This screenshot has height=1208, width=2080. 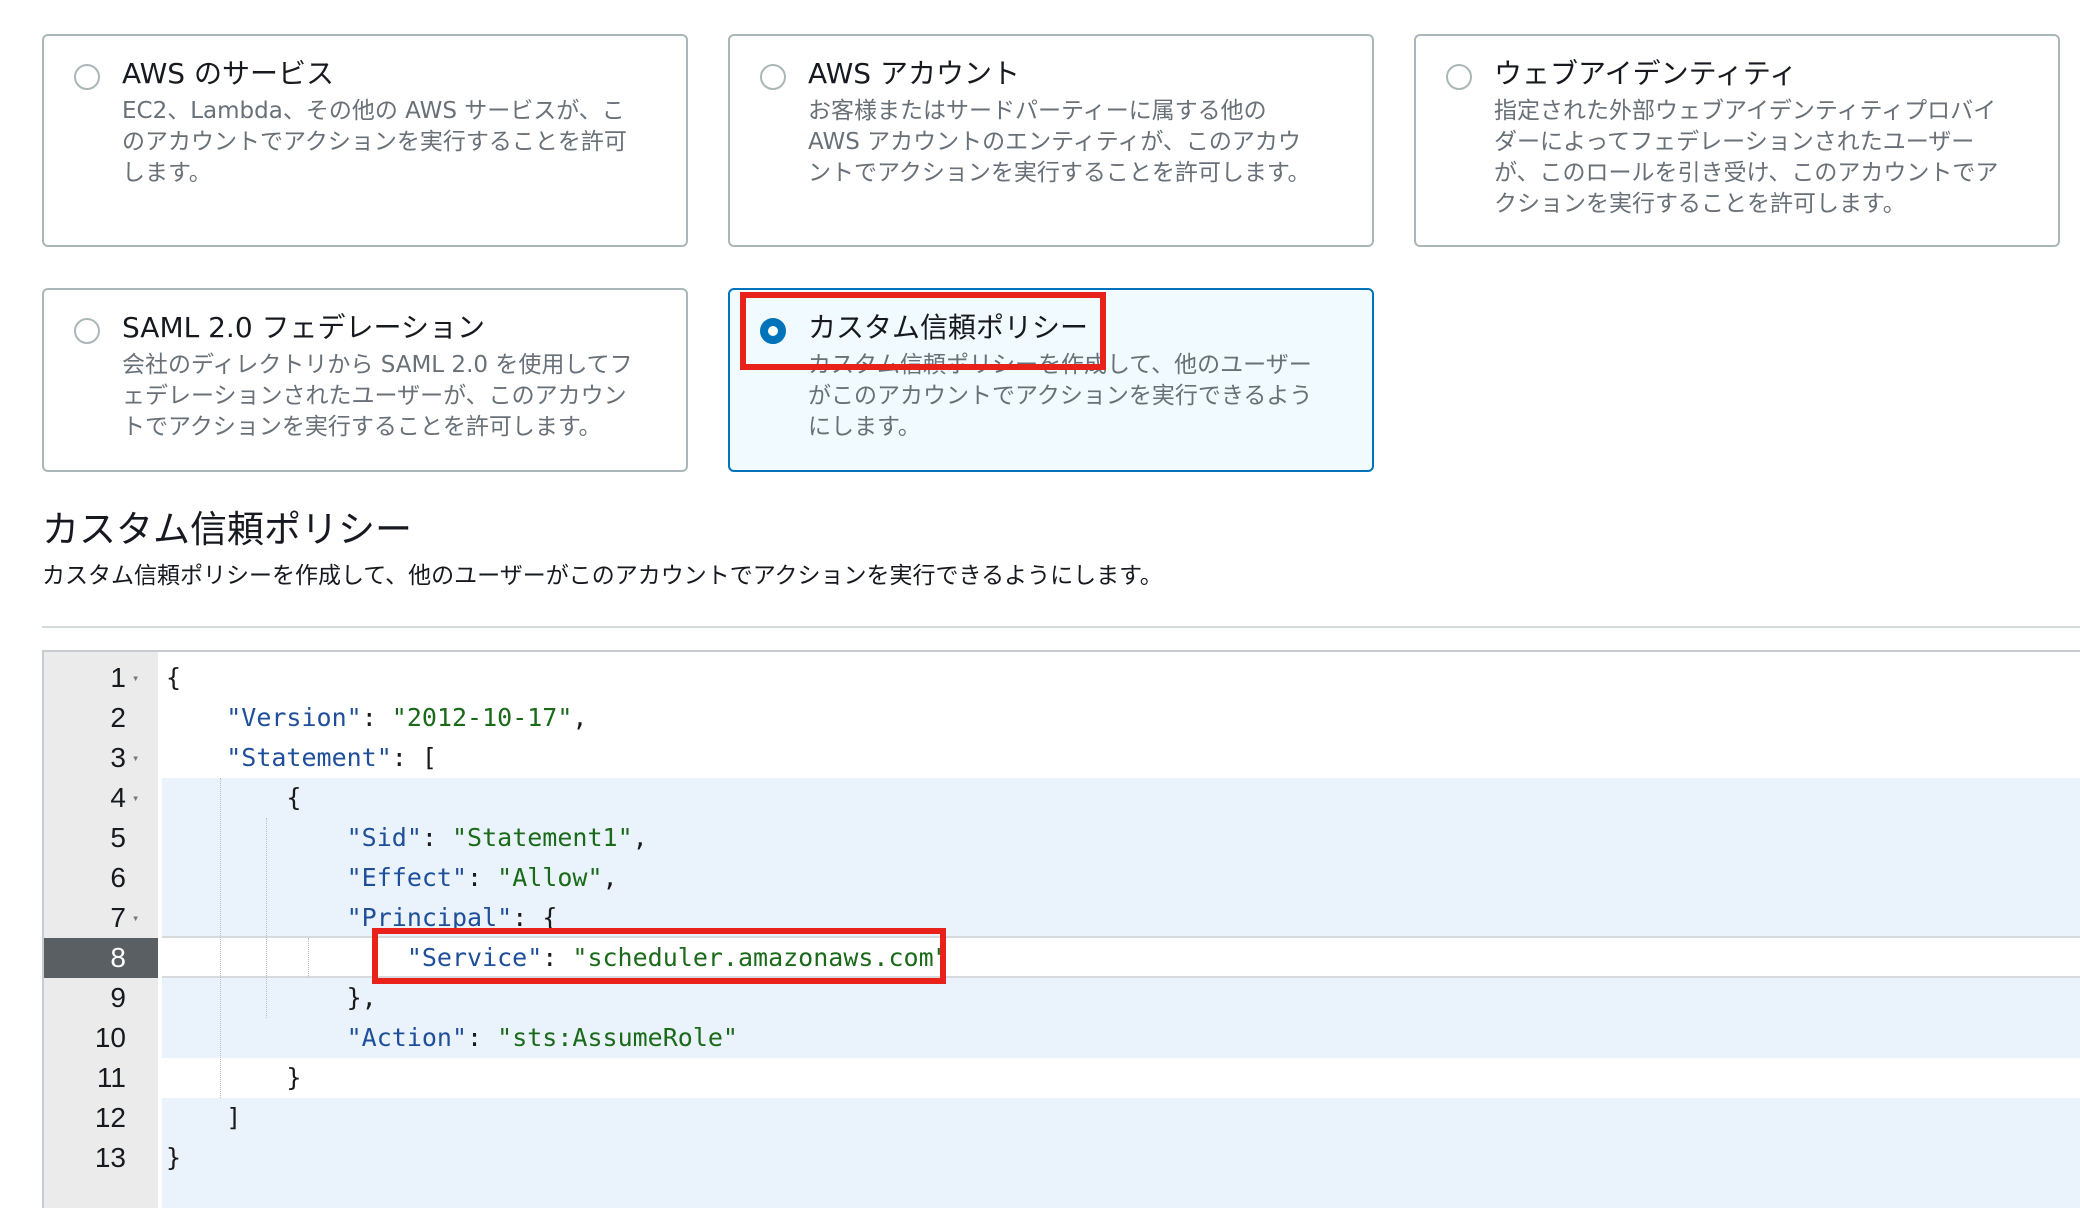 What do you see at coordinates (773, 331) in the screenshot?
I see `radio-custom-trust-policy` at bounding box center [773, 331].